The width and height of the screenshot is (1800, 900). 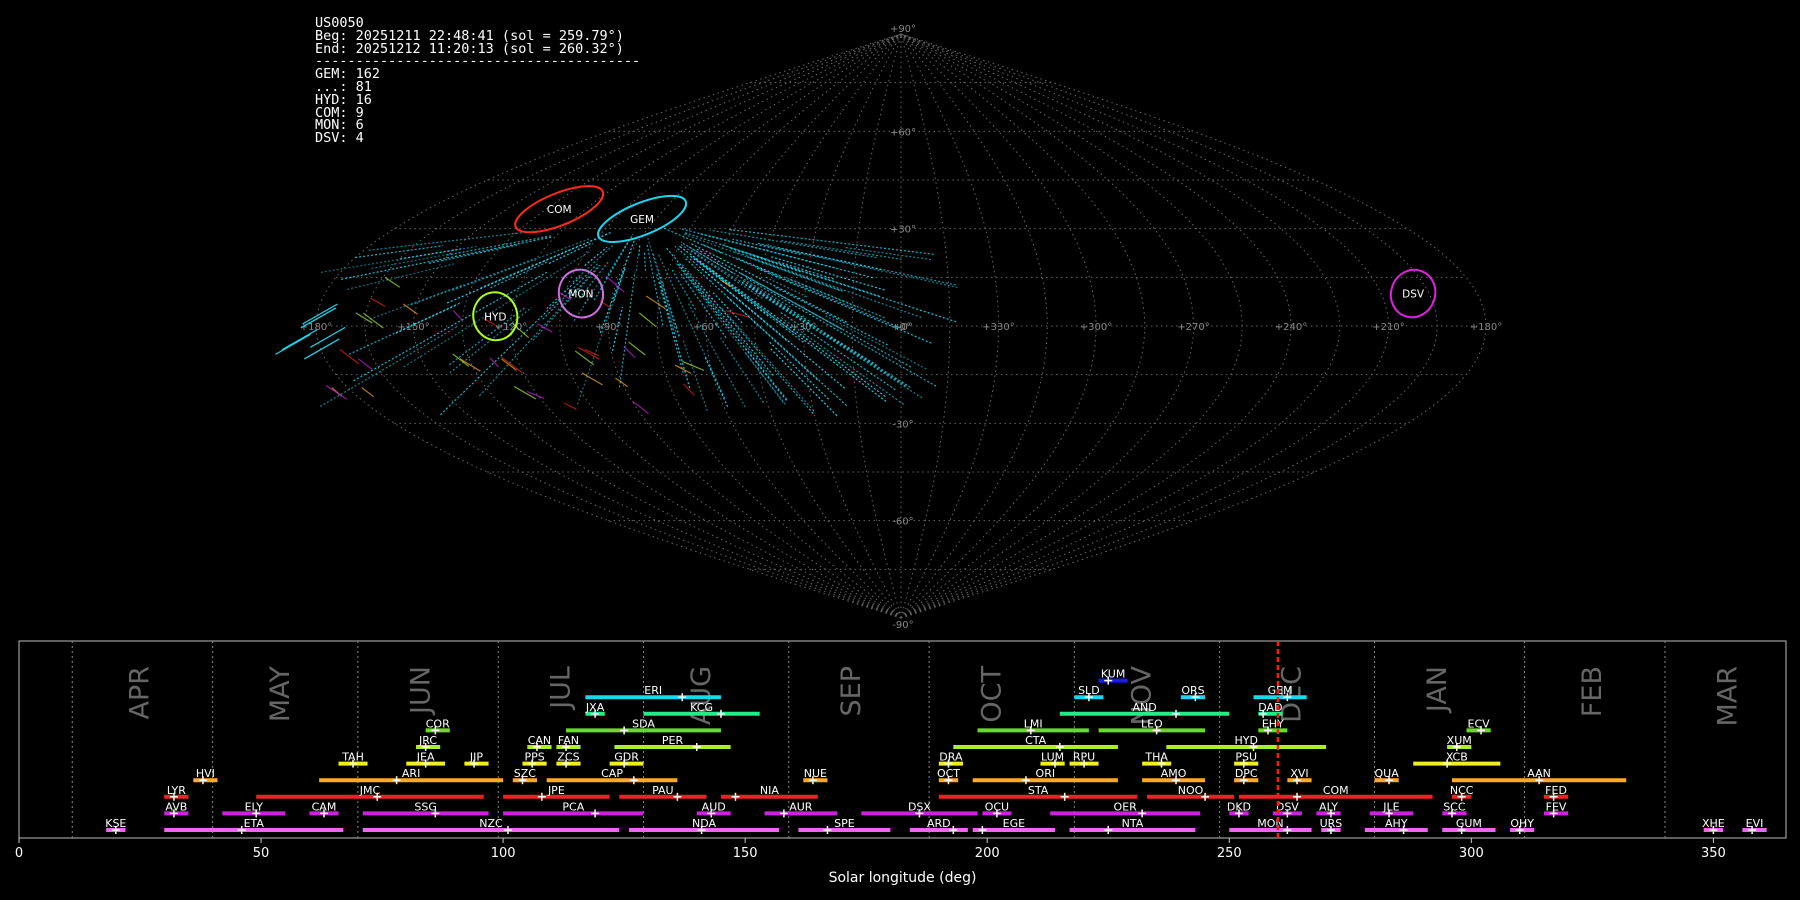 What do you see at coordinates (1239, 806) in the screenshot?
I see `shower-label: DKD` at bounding box center [1239, 806].